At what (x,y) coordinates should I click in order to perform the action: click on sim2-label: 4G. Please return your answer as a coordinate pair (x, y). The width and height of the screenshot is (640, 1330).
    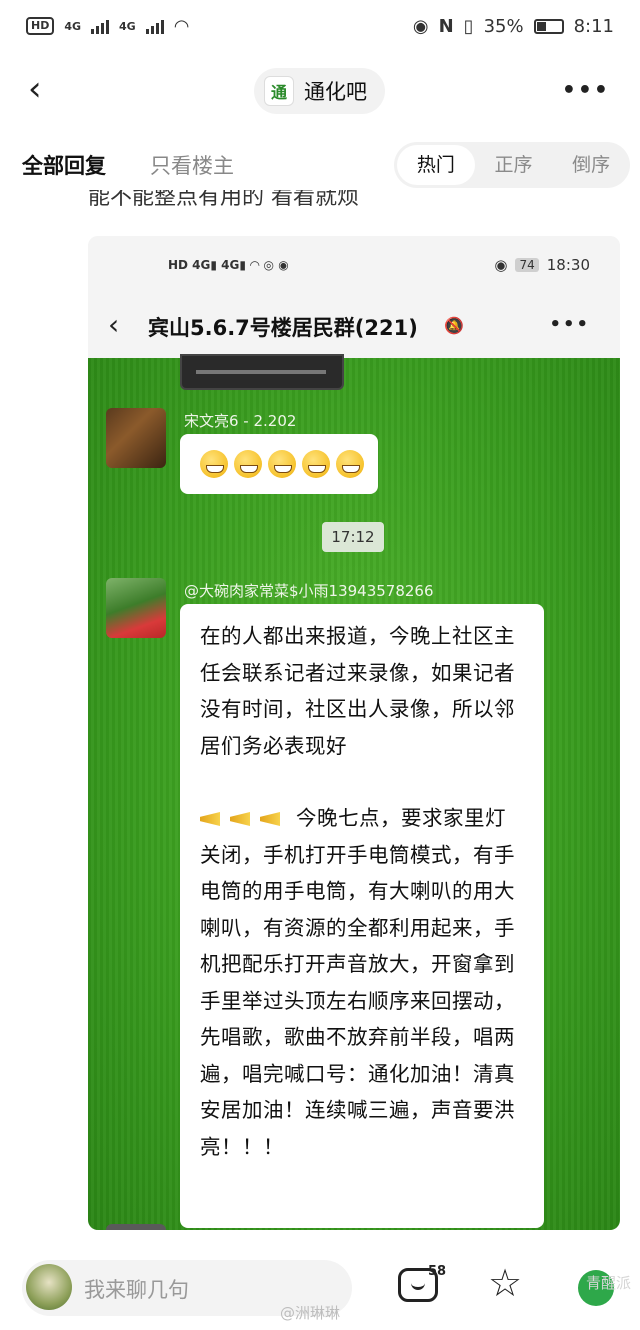
    Looking at the image, I should click on (127, 26).